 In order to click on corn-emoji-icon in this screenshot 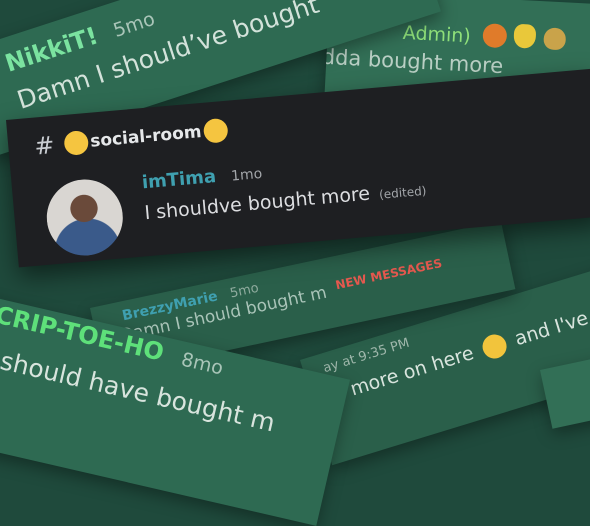, I will do `click(525, 36)`.